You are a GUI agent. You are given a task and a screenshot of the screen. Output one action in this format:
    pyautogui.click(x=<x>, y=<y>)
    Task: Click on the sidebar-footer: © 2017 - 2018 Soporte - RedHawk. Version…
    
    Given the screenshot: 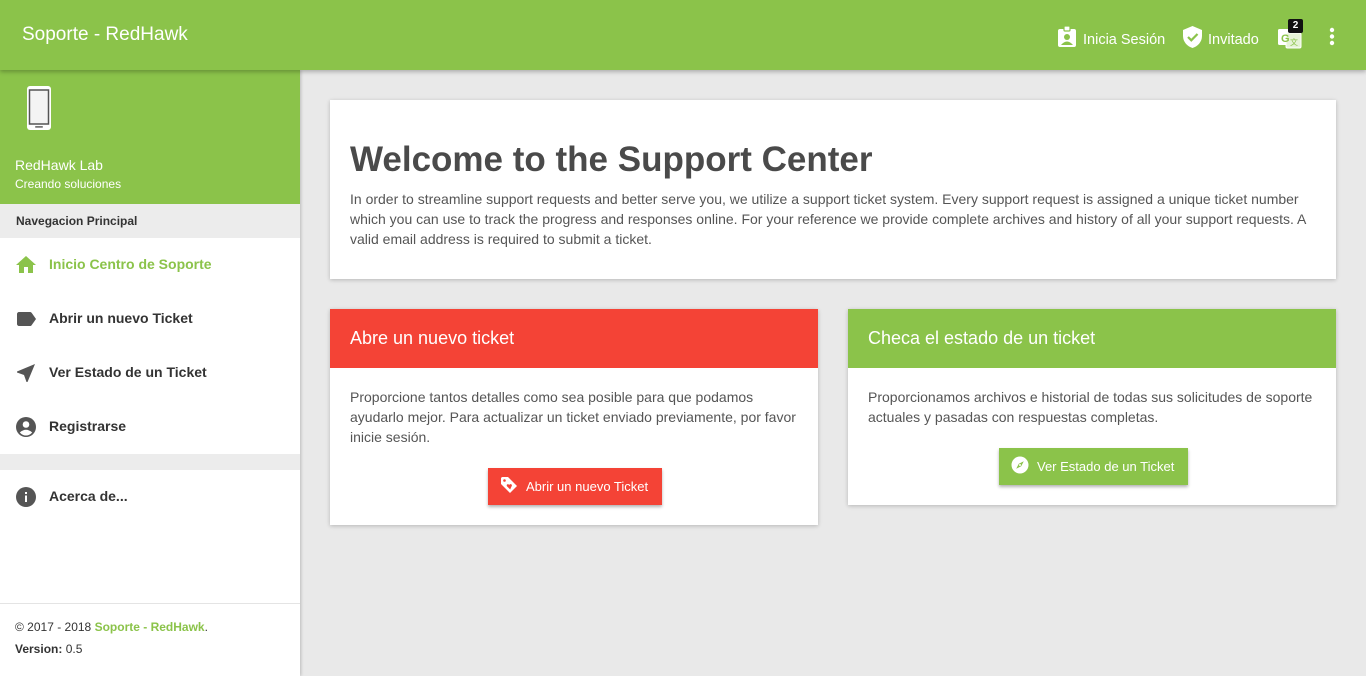 What is the action you would take?
    pyautogui.click(x=150, y=639)
    